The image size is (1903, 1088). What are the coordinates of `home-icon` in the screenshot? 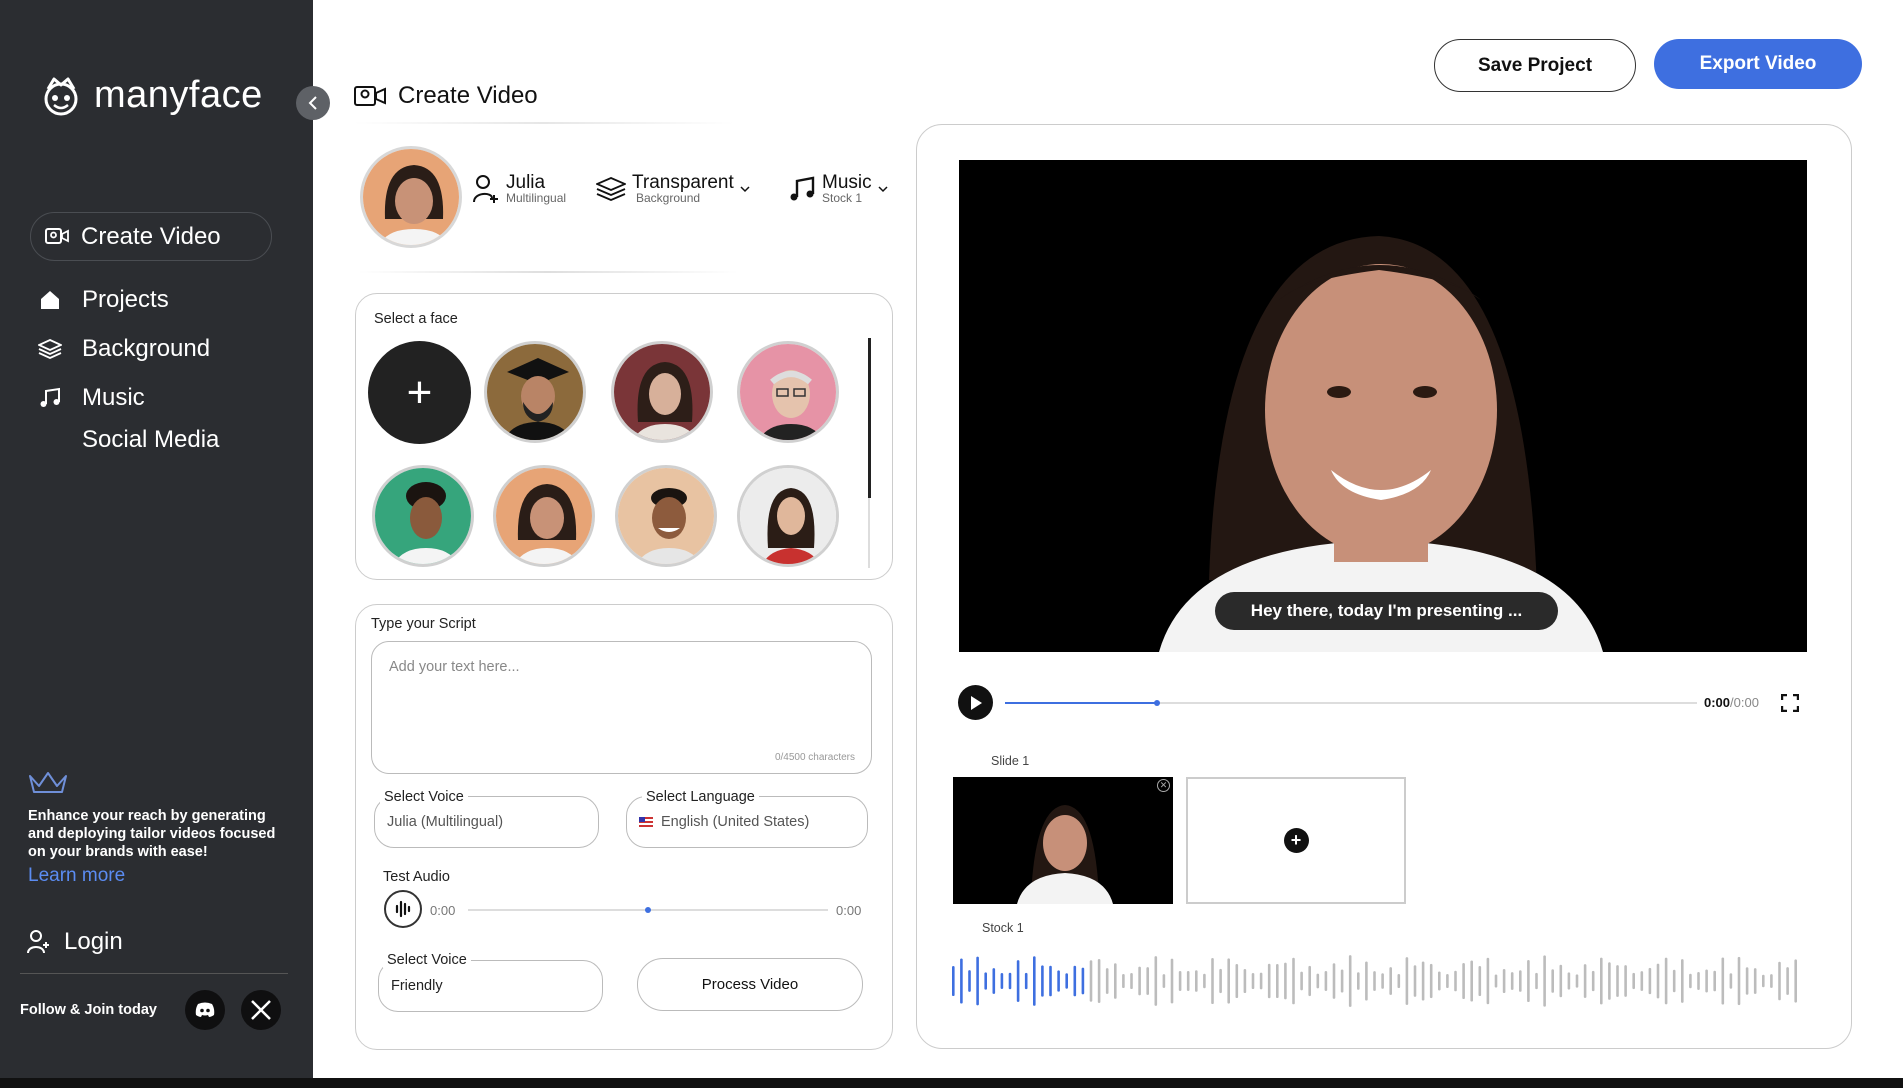 It's located at (50, 300).